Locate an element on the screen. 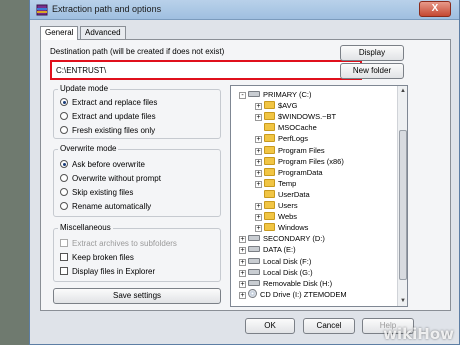  window-title: Extraction path and options is located at coordinates (107, 9).